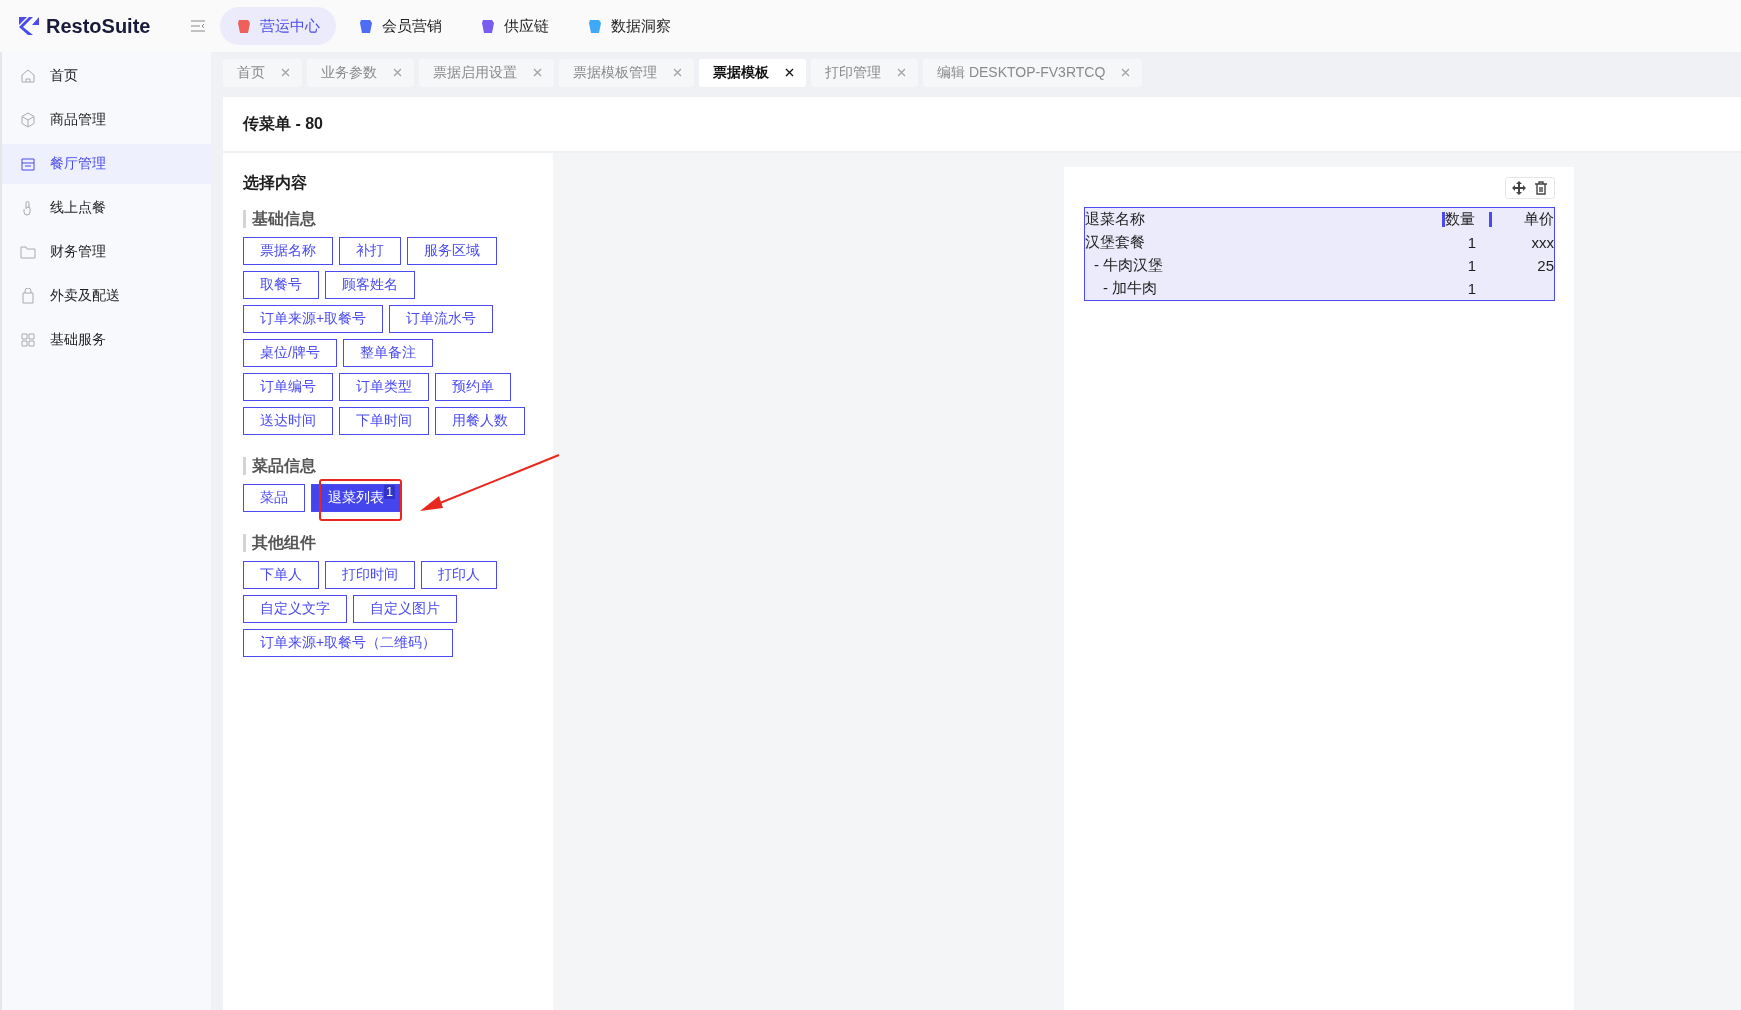 The height and width of the screenshot is (1010, 1741). What do you see at coordinates (452, 251) in the screenshot?
I see `component-button: 服务区域` at bounding box center [452, 251].